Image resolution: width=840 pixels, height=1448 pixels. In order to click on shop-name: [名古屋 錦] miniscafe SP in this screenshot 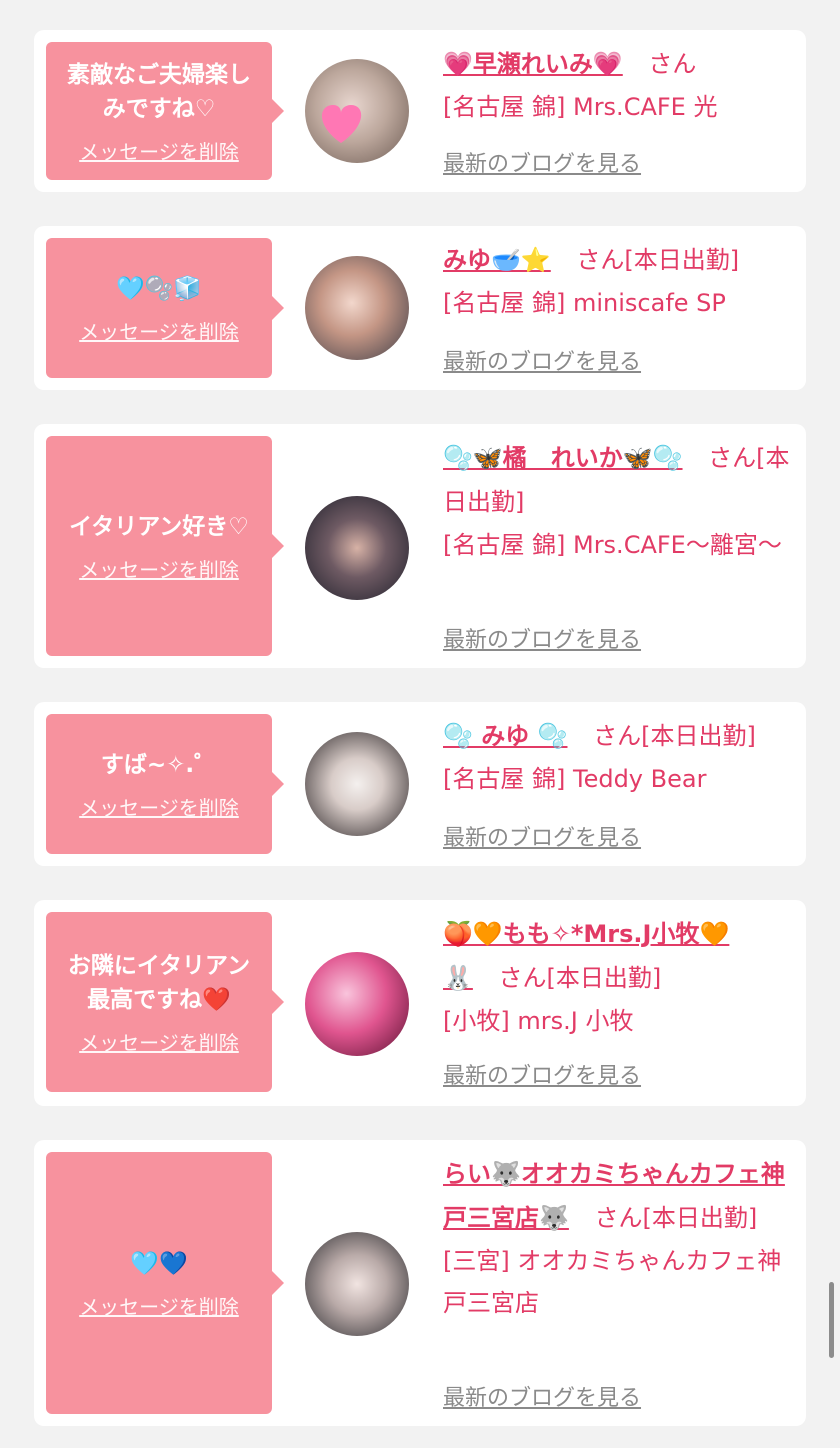, I will do `click(584, 303)`.